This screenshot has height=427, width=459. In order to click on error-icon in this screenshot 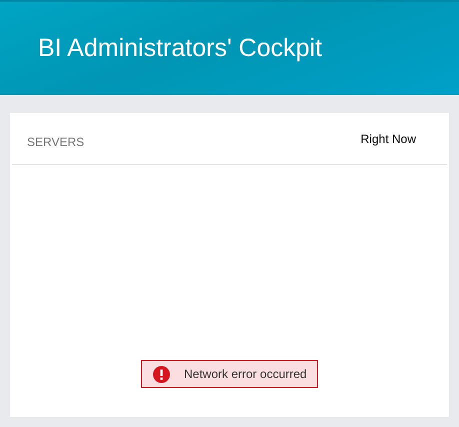, I will do `click(161, 374)`.